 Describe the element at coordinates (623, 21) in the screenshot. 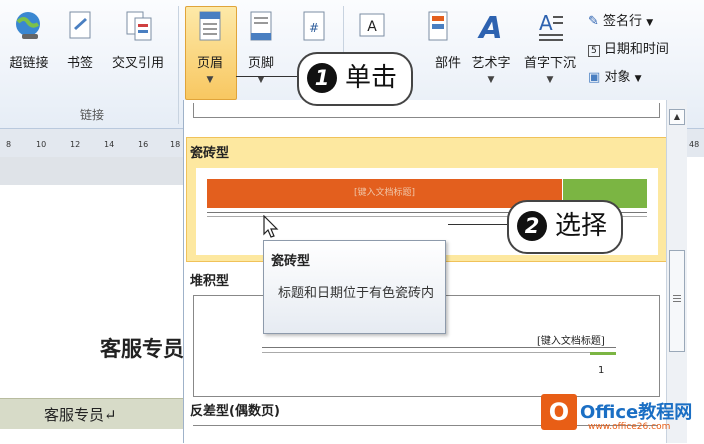

I see `signature-line-label: 签名行` at that location.